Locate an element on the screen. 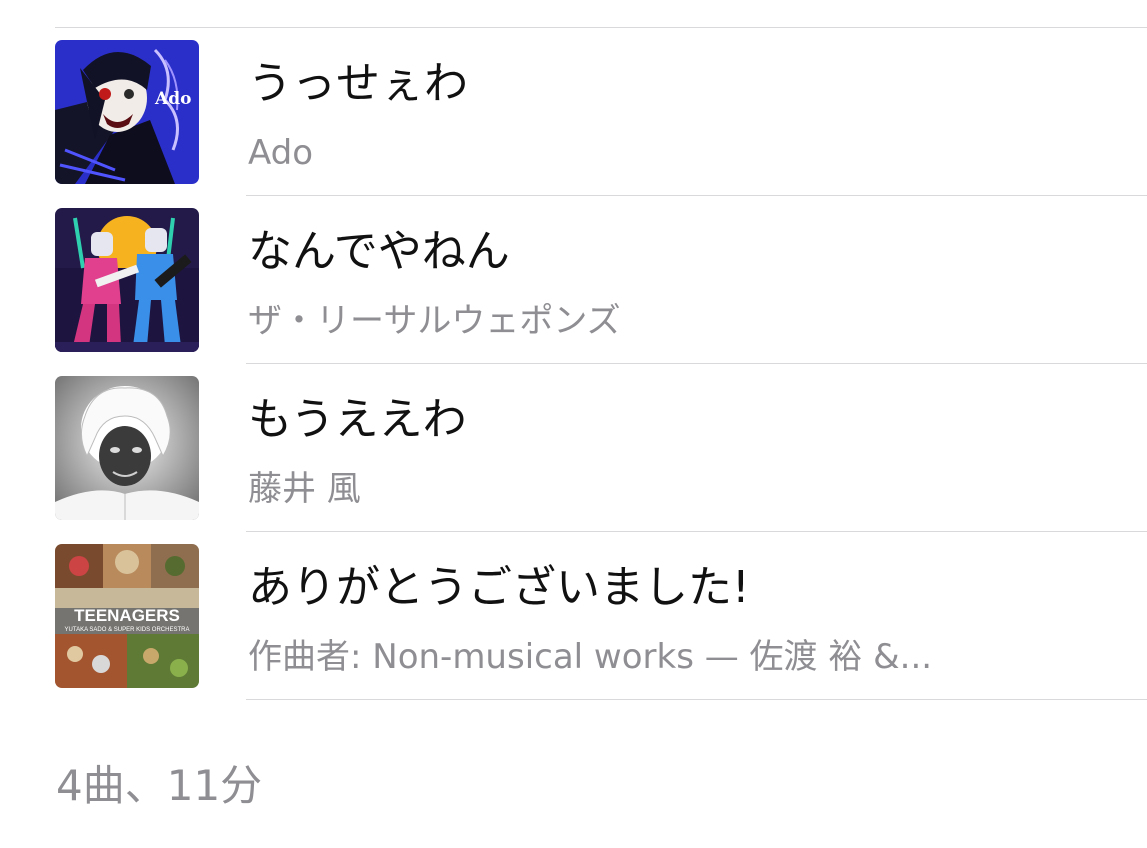 The image size is (1147, 848). row-divider is located at coordinates (696, 699).